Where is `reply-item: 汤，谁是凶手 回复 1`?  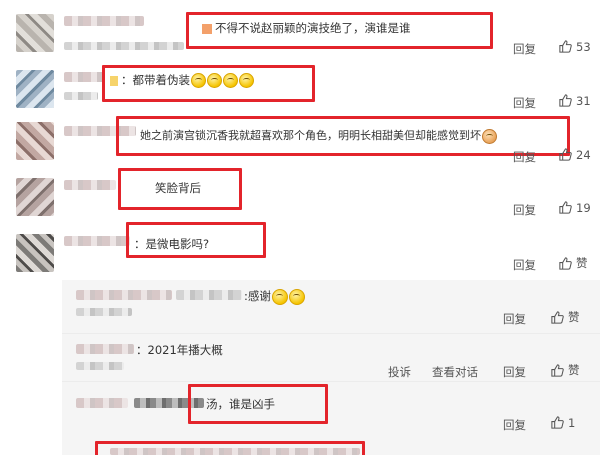 reply-item: 汤，谁是凶手 回复 1 is located at coordinates (300, 409).